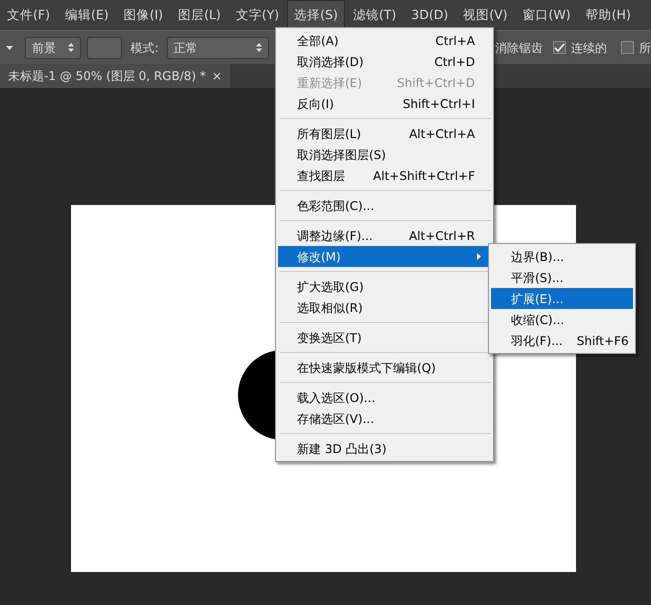 This screenshot has width=651, height=605. I want to click on antialias-label: 消除锯齿, so click(519, 48).